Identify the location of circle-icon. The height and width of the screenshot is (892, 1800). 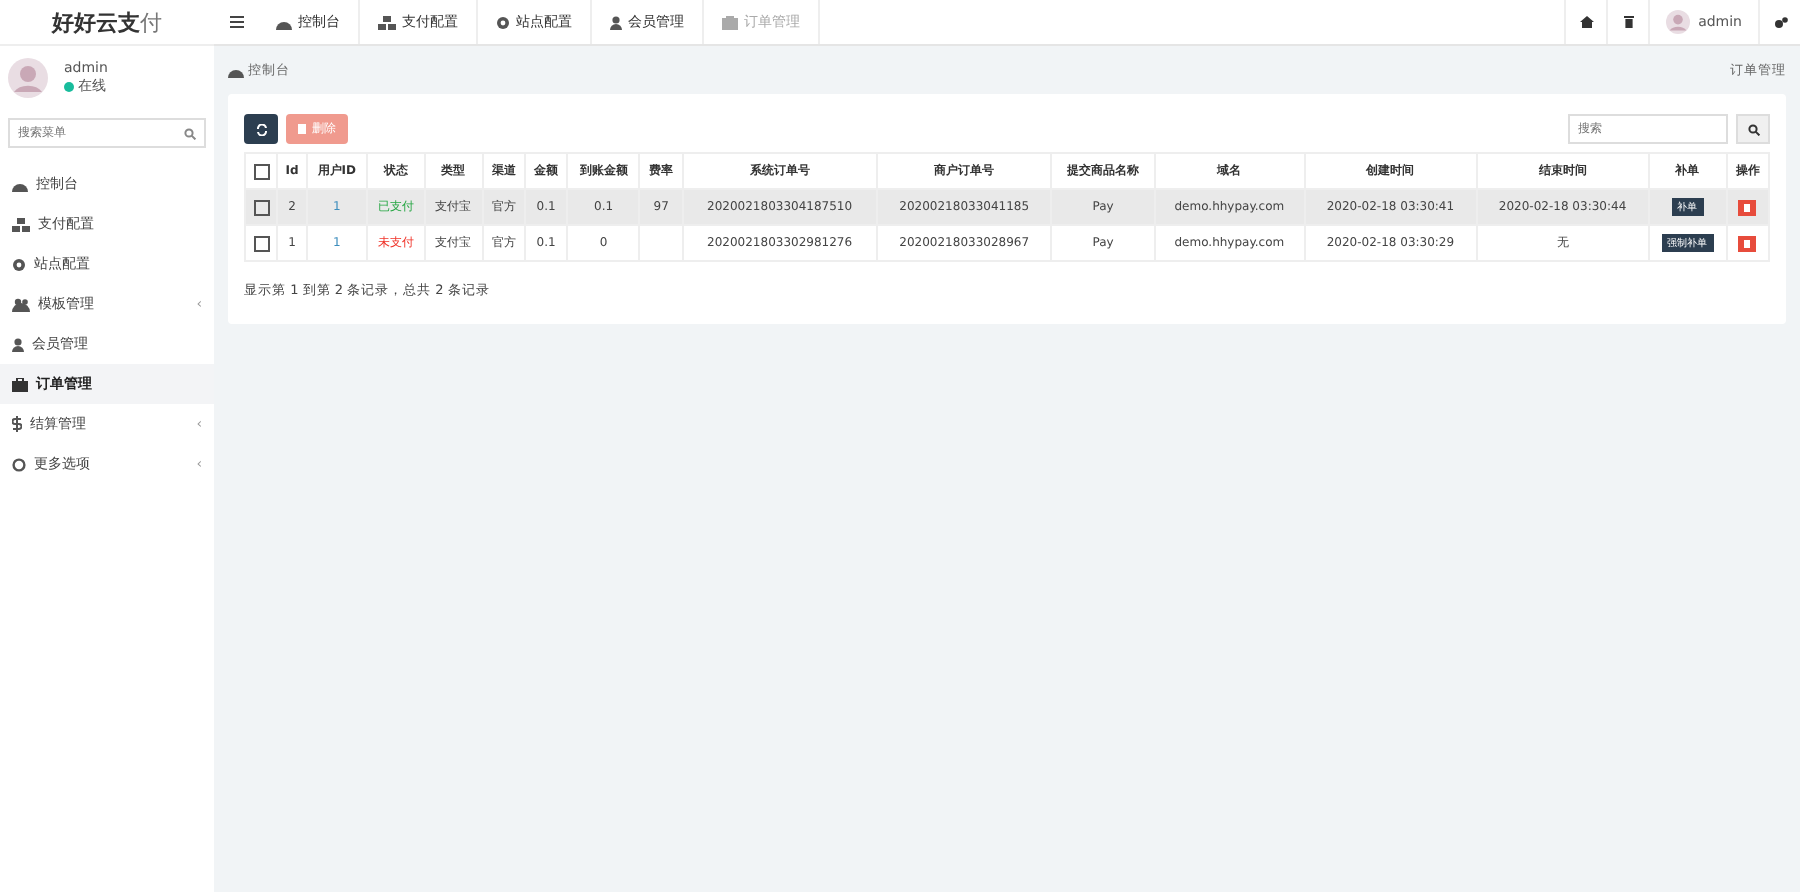
(19, 464).